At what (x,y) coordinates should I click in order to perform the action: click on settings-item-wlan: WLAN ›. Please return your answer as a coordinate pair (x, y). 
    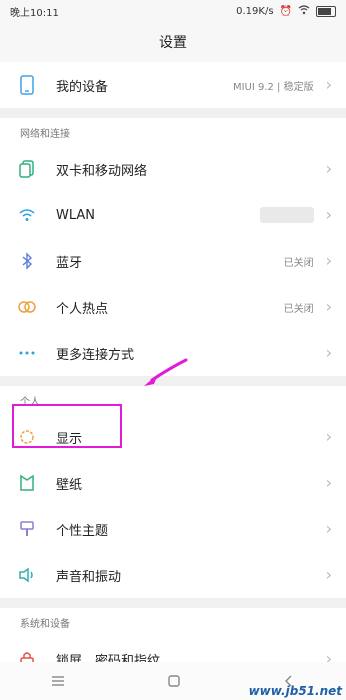
    Looking at the image, I should click on (173, 215).